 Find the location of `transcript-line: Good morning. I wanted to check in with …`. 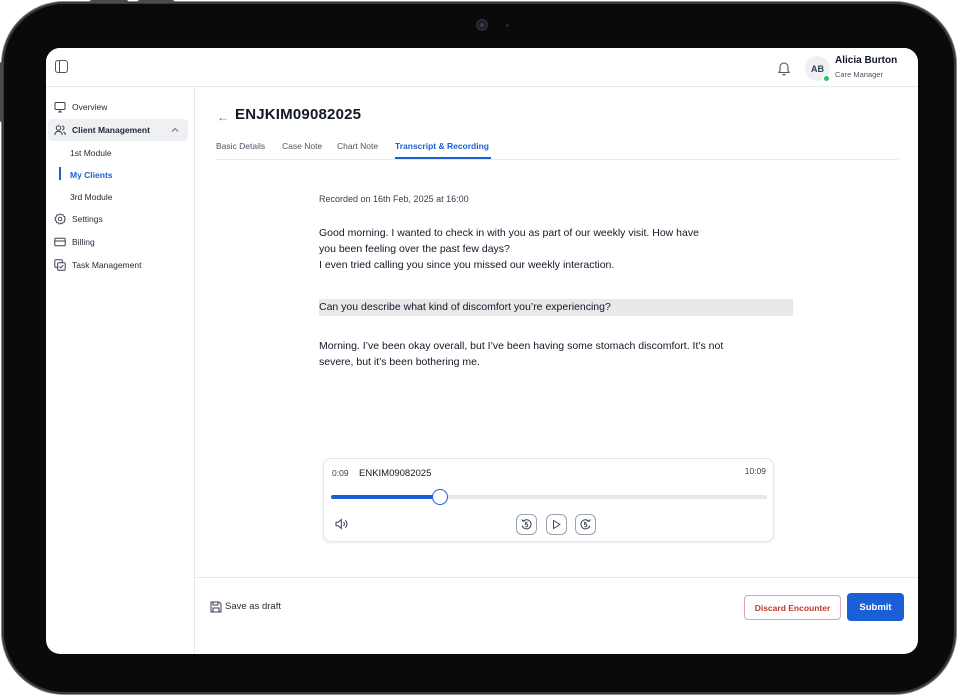

transcript-line: Good morning. I wanted to check in with … is located at coordinates (509, 233).